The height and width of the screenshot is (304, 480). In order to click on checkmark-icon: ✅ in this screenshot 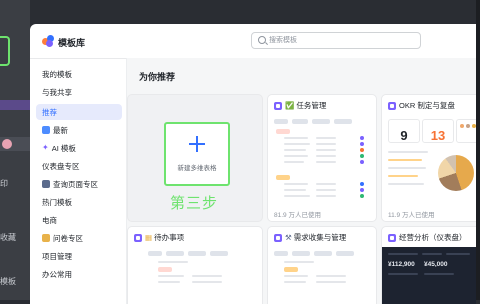, I will do `click(290, 105)`.